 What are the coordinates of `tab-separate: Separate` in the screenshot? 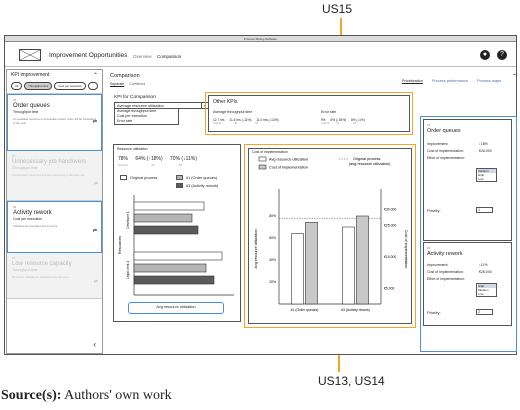 It's located at (117, 84).